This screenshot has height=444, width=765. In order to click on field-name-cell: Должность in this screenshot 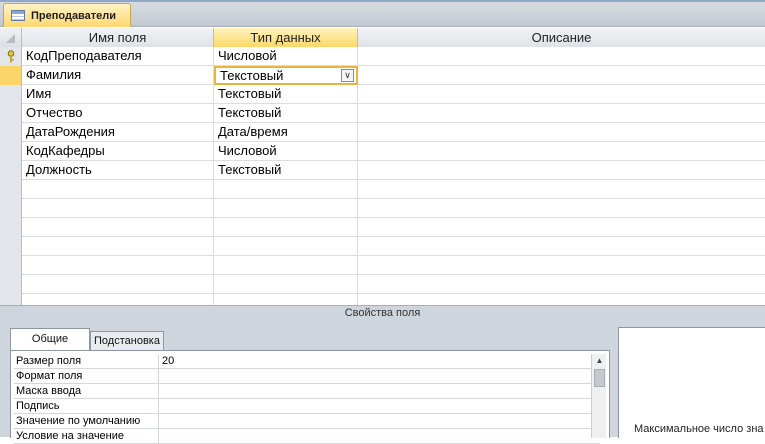, I will do `click(118, 170)`.